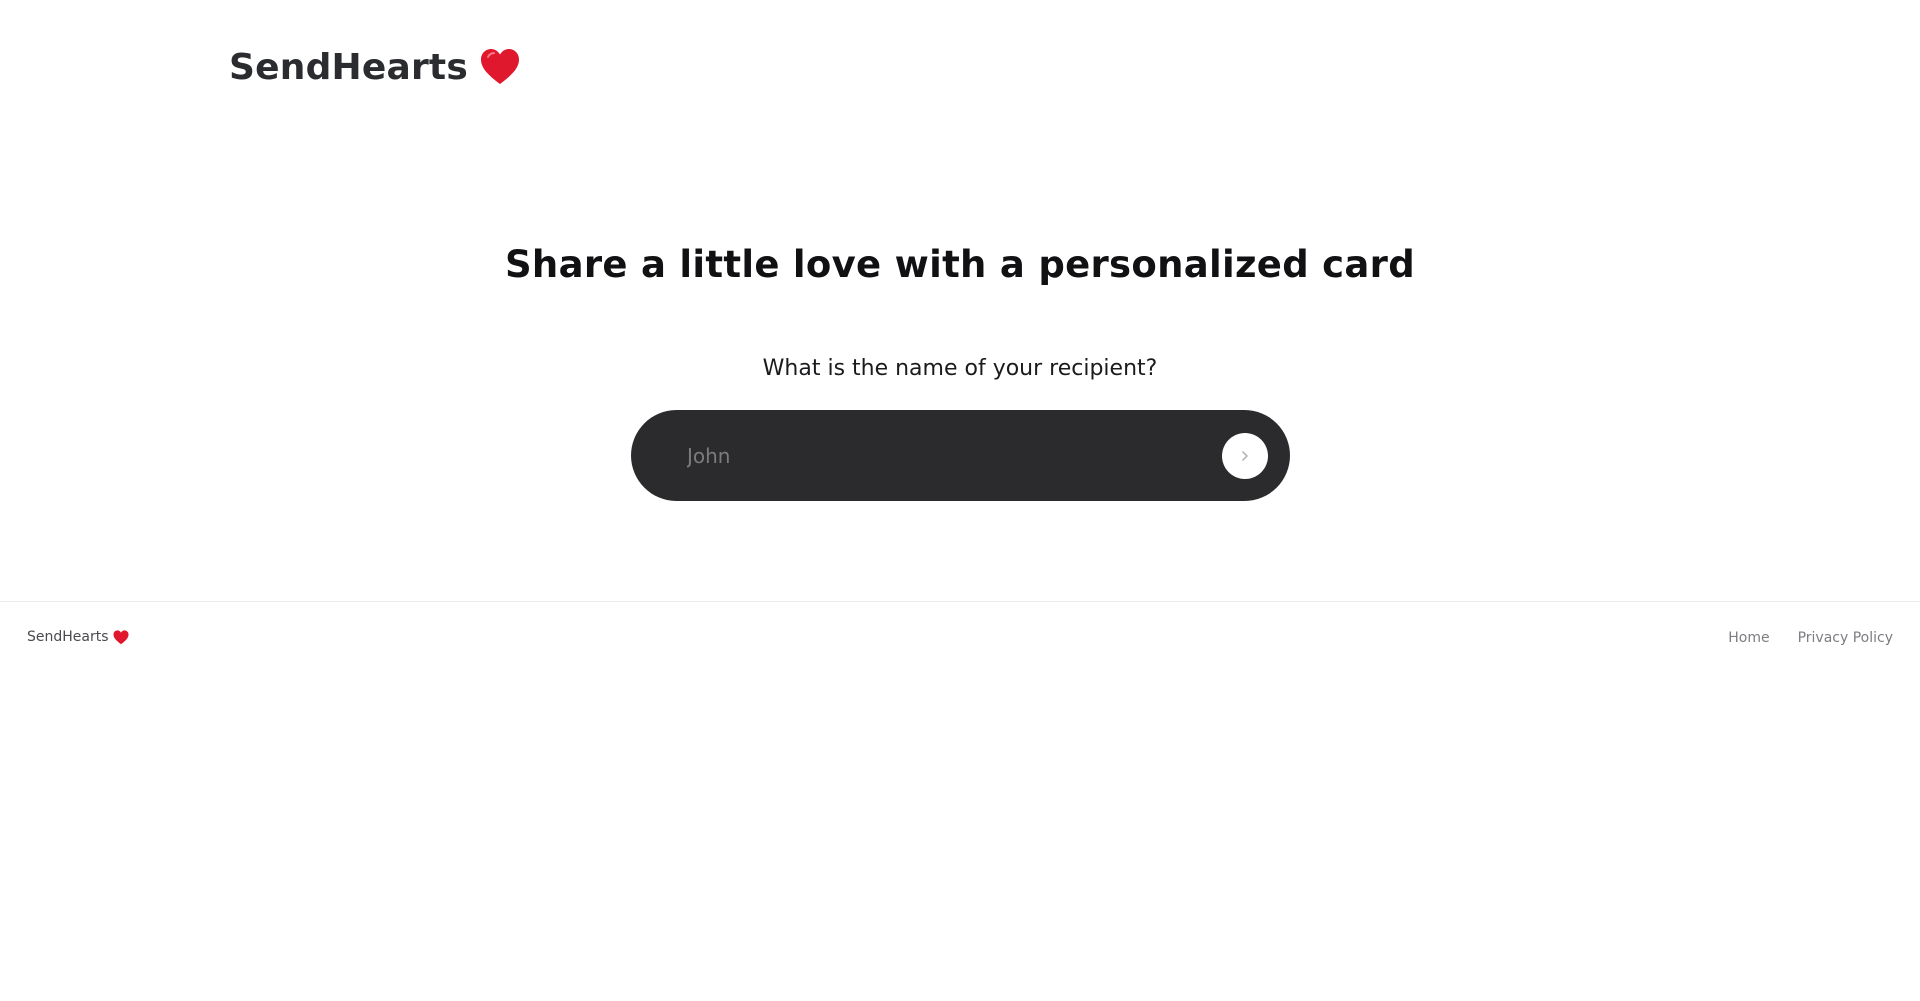 Image resolution: width=1920 pixels, height=1001 pixels. What do you see at coordinates (1748, 638) in the screenshot?
I see `footer-link-home: Home` at bounding box center [1748, 638].